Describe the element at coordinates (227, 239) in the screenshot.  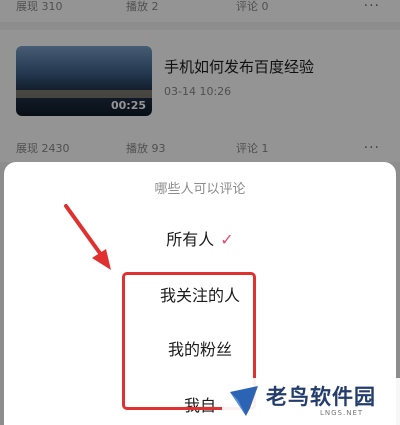
I see `checkmark-icon: ✓` at that location.